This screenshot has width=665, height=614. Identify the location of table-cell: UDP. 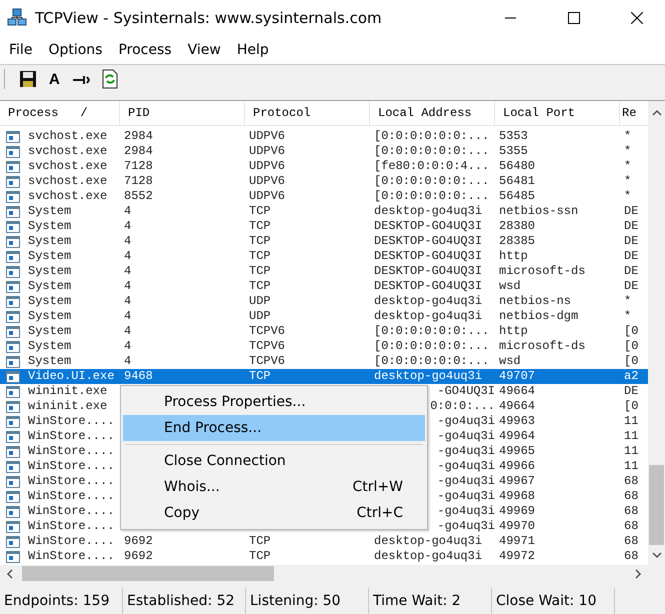
(260, 316).